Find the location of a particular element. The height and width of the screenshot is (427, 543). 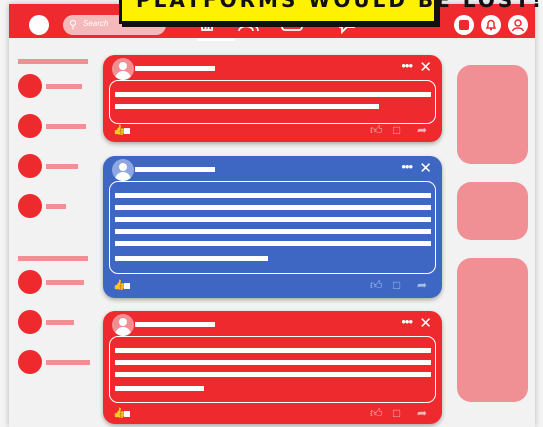

bell-icon is located at coordinates (491, 25).